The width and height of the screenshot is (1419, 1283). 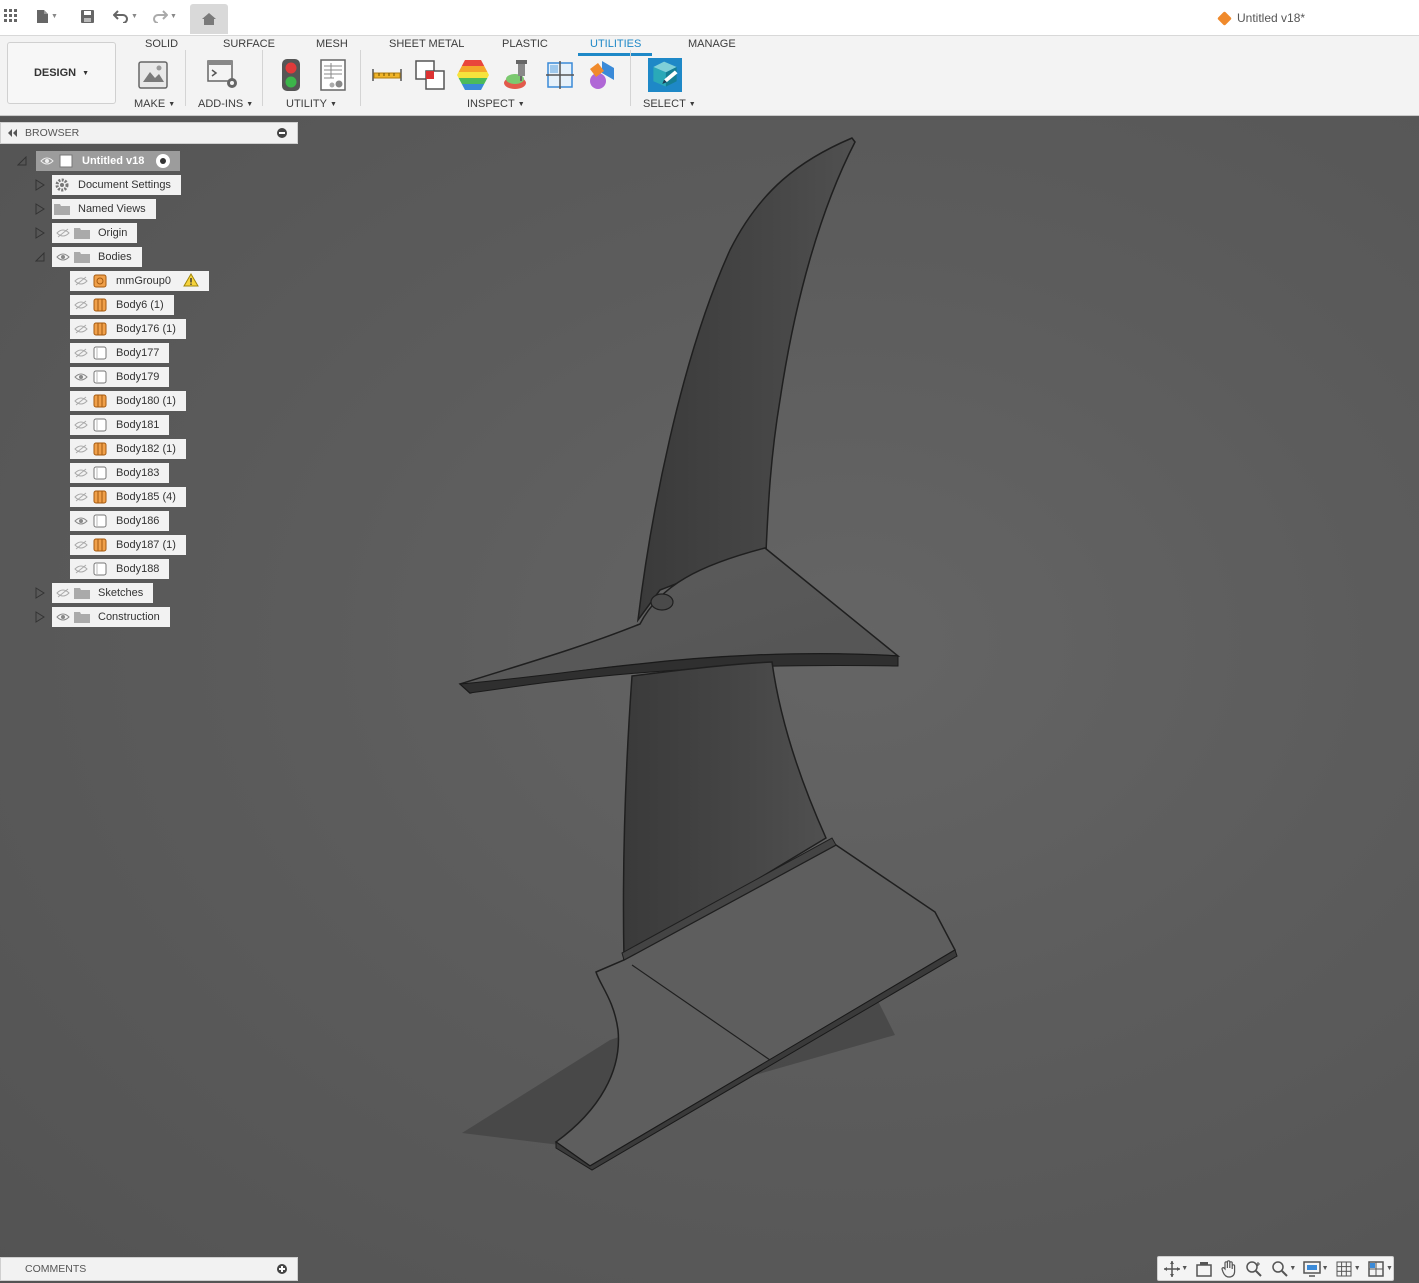 What do you see at coordinates (332, 44) in the screenshot?
I see `tab-mesh: MESH` at bounding box center [332, 44].